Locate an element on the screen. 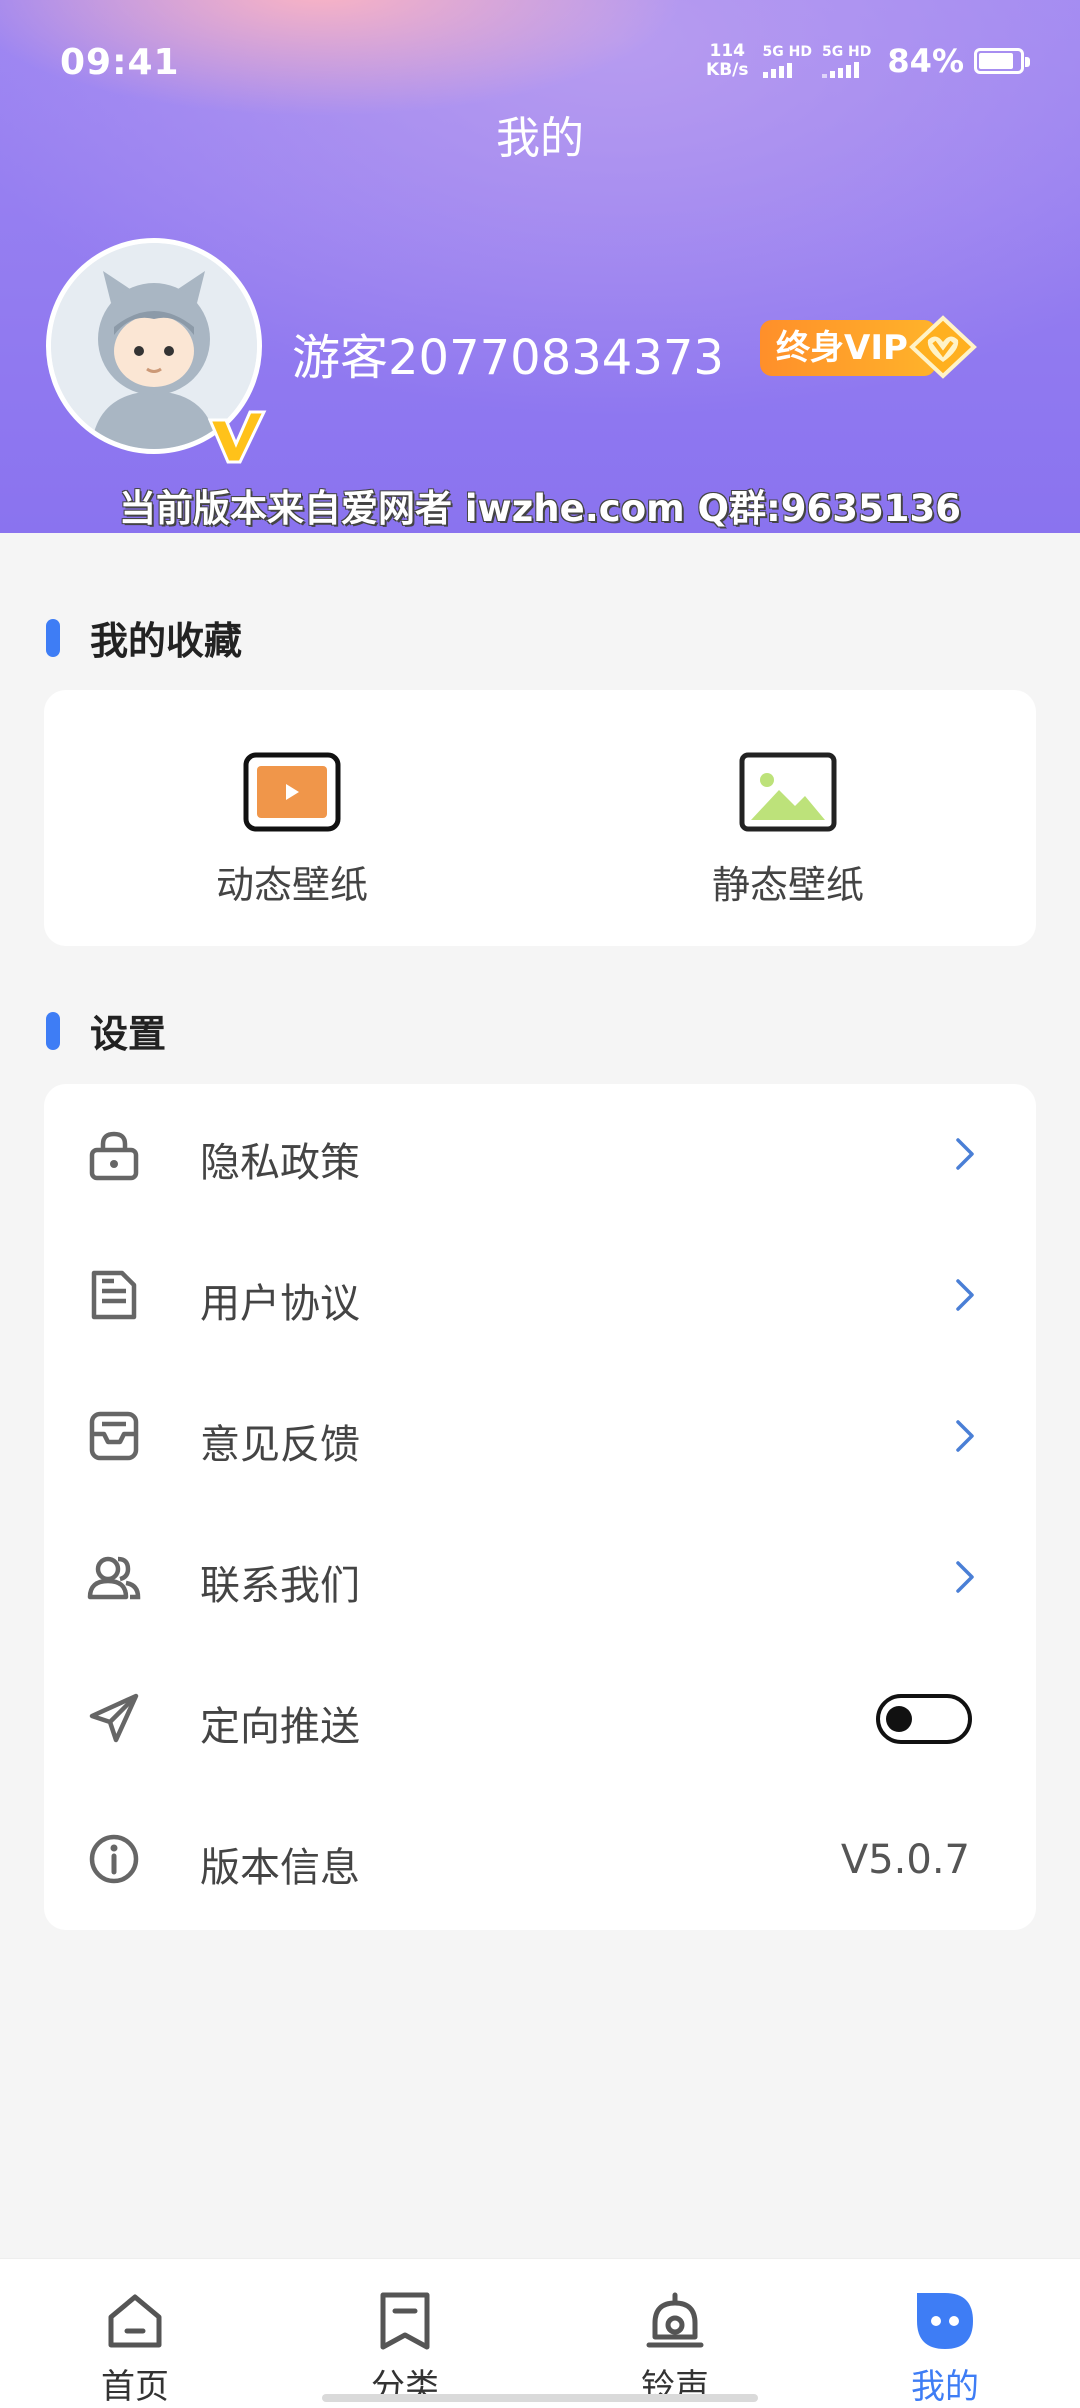  settings-title-text: 设置 is located at coordinates (128, 1034).